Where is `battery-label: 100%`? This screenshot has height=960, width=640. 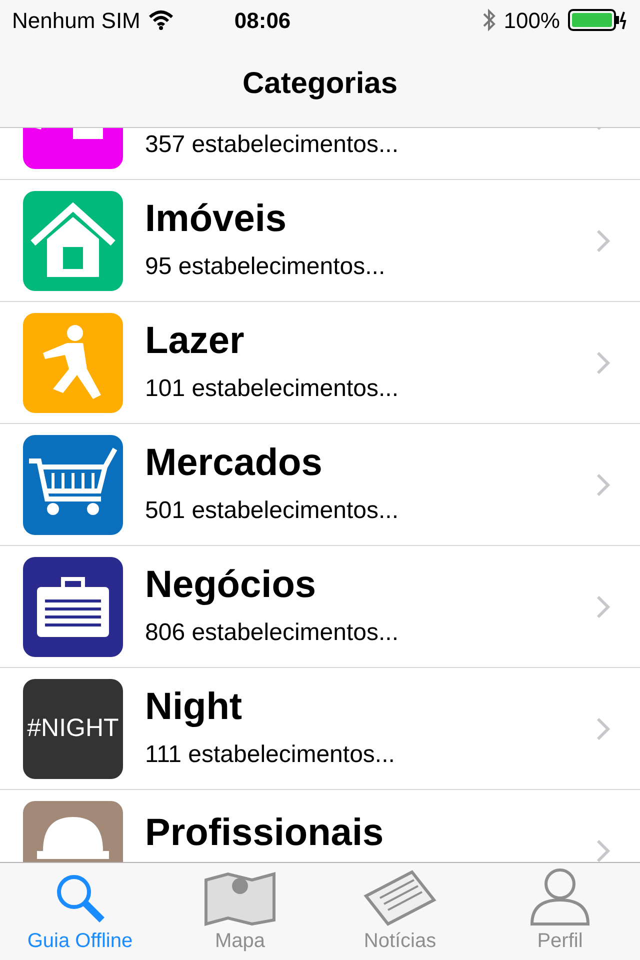 battery-label: 100% is located at coordinates (532, 20).